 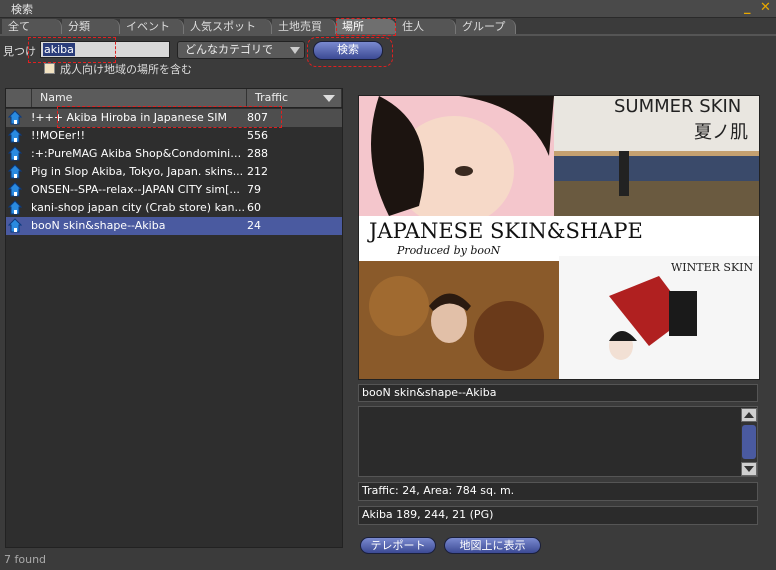 I want to click on category-selected-value: どんなカテゴリで, so click(x=229, y=49).